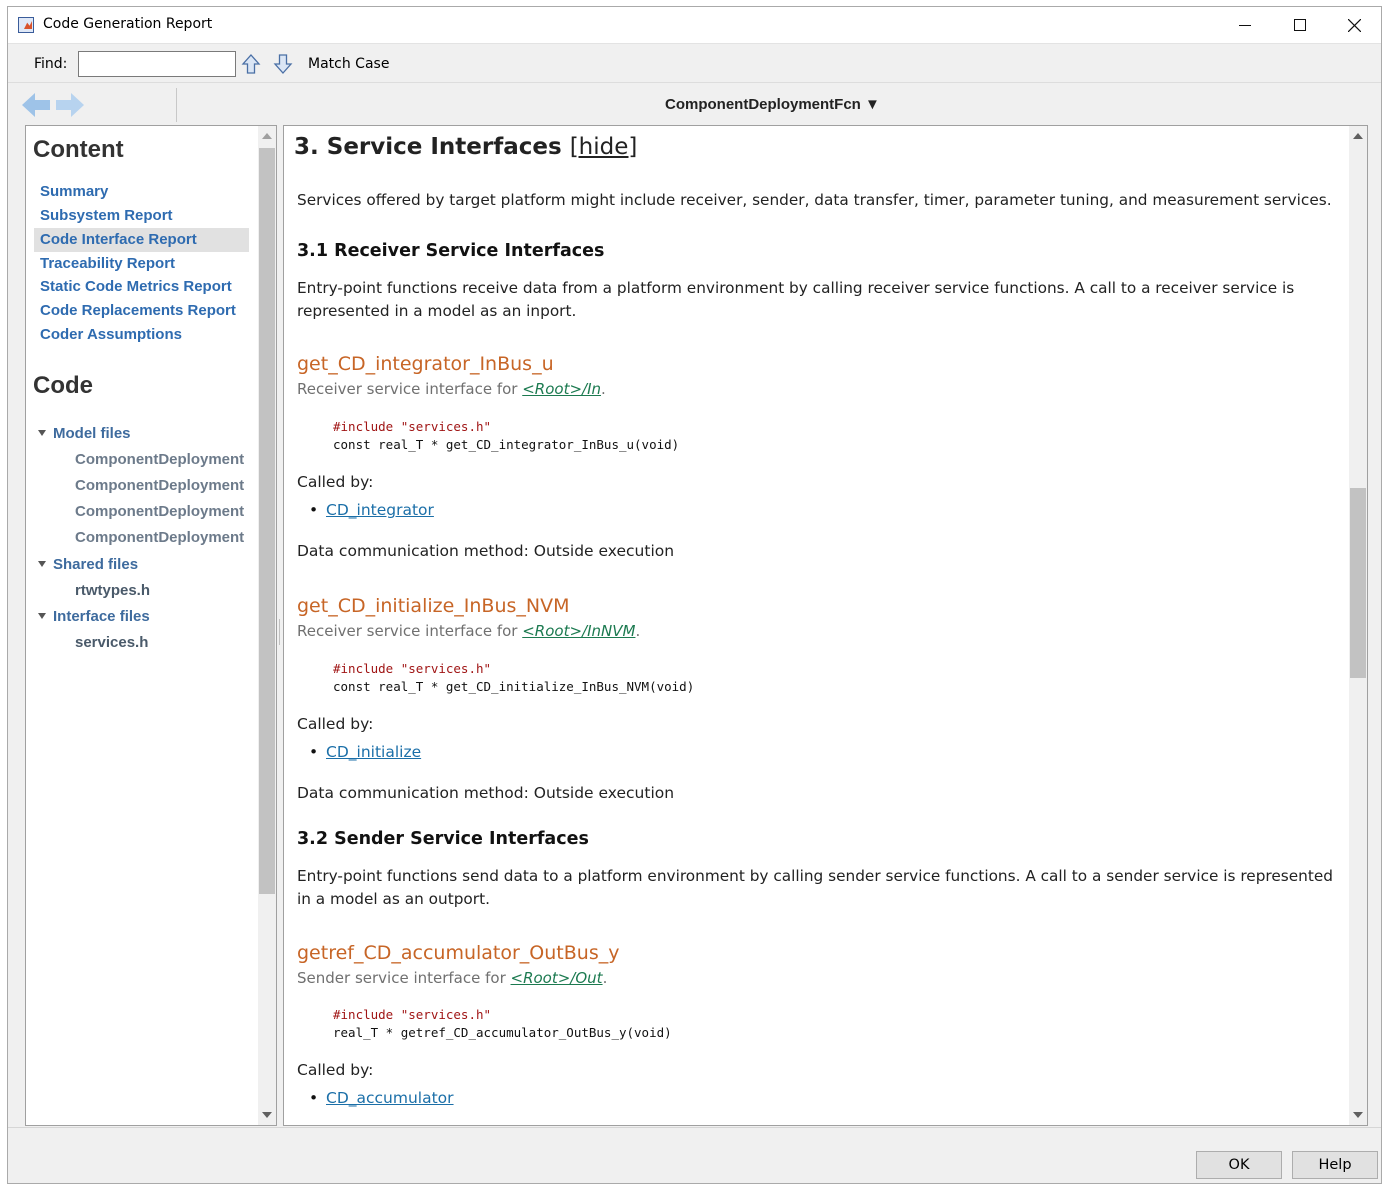 Image resolution: width=1382 pixels, height=1184 pixels. I want to click on pane-splitter, so click(280, 632).